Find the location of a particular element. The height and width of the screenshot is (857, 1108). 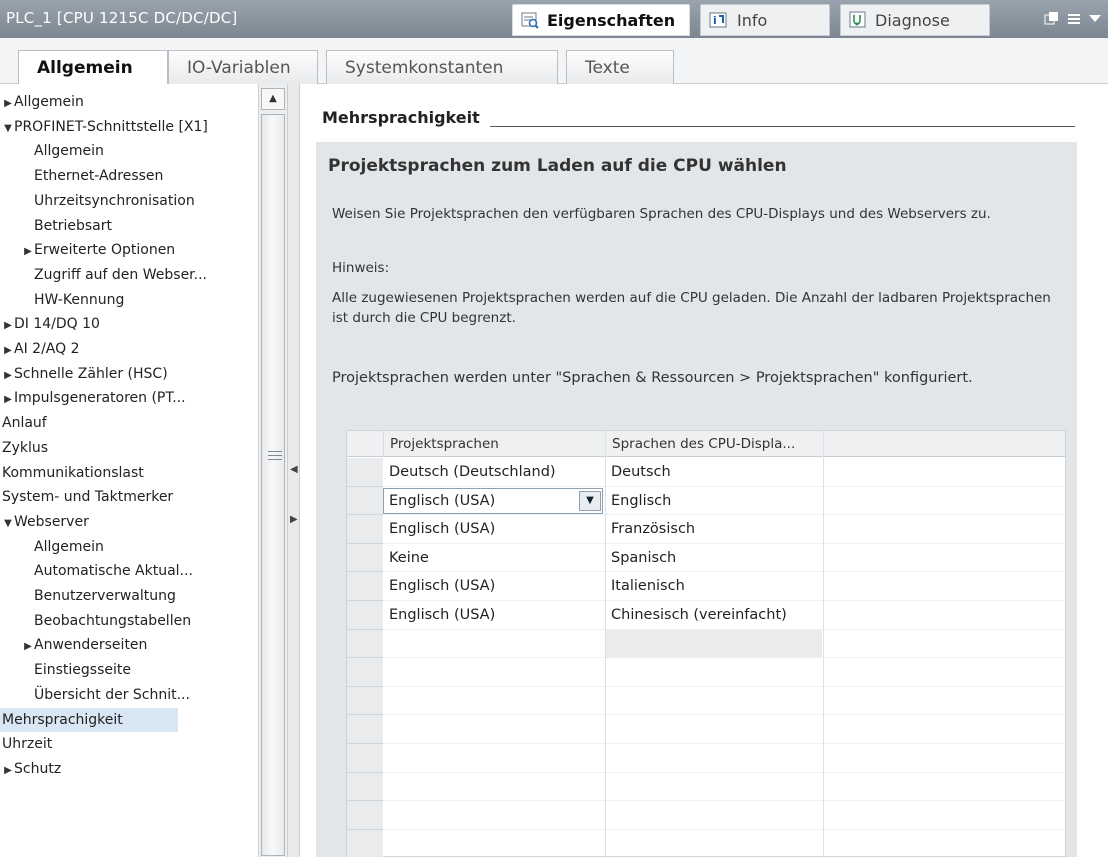

column-header-projektsprachen: Projektsprachen is located at coordinates (494, 444).